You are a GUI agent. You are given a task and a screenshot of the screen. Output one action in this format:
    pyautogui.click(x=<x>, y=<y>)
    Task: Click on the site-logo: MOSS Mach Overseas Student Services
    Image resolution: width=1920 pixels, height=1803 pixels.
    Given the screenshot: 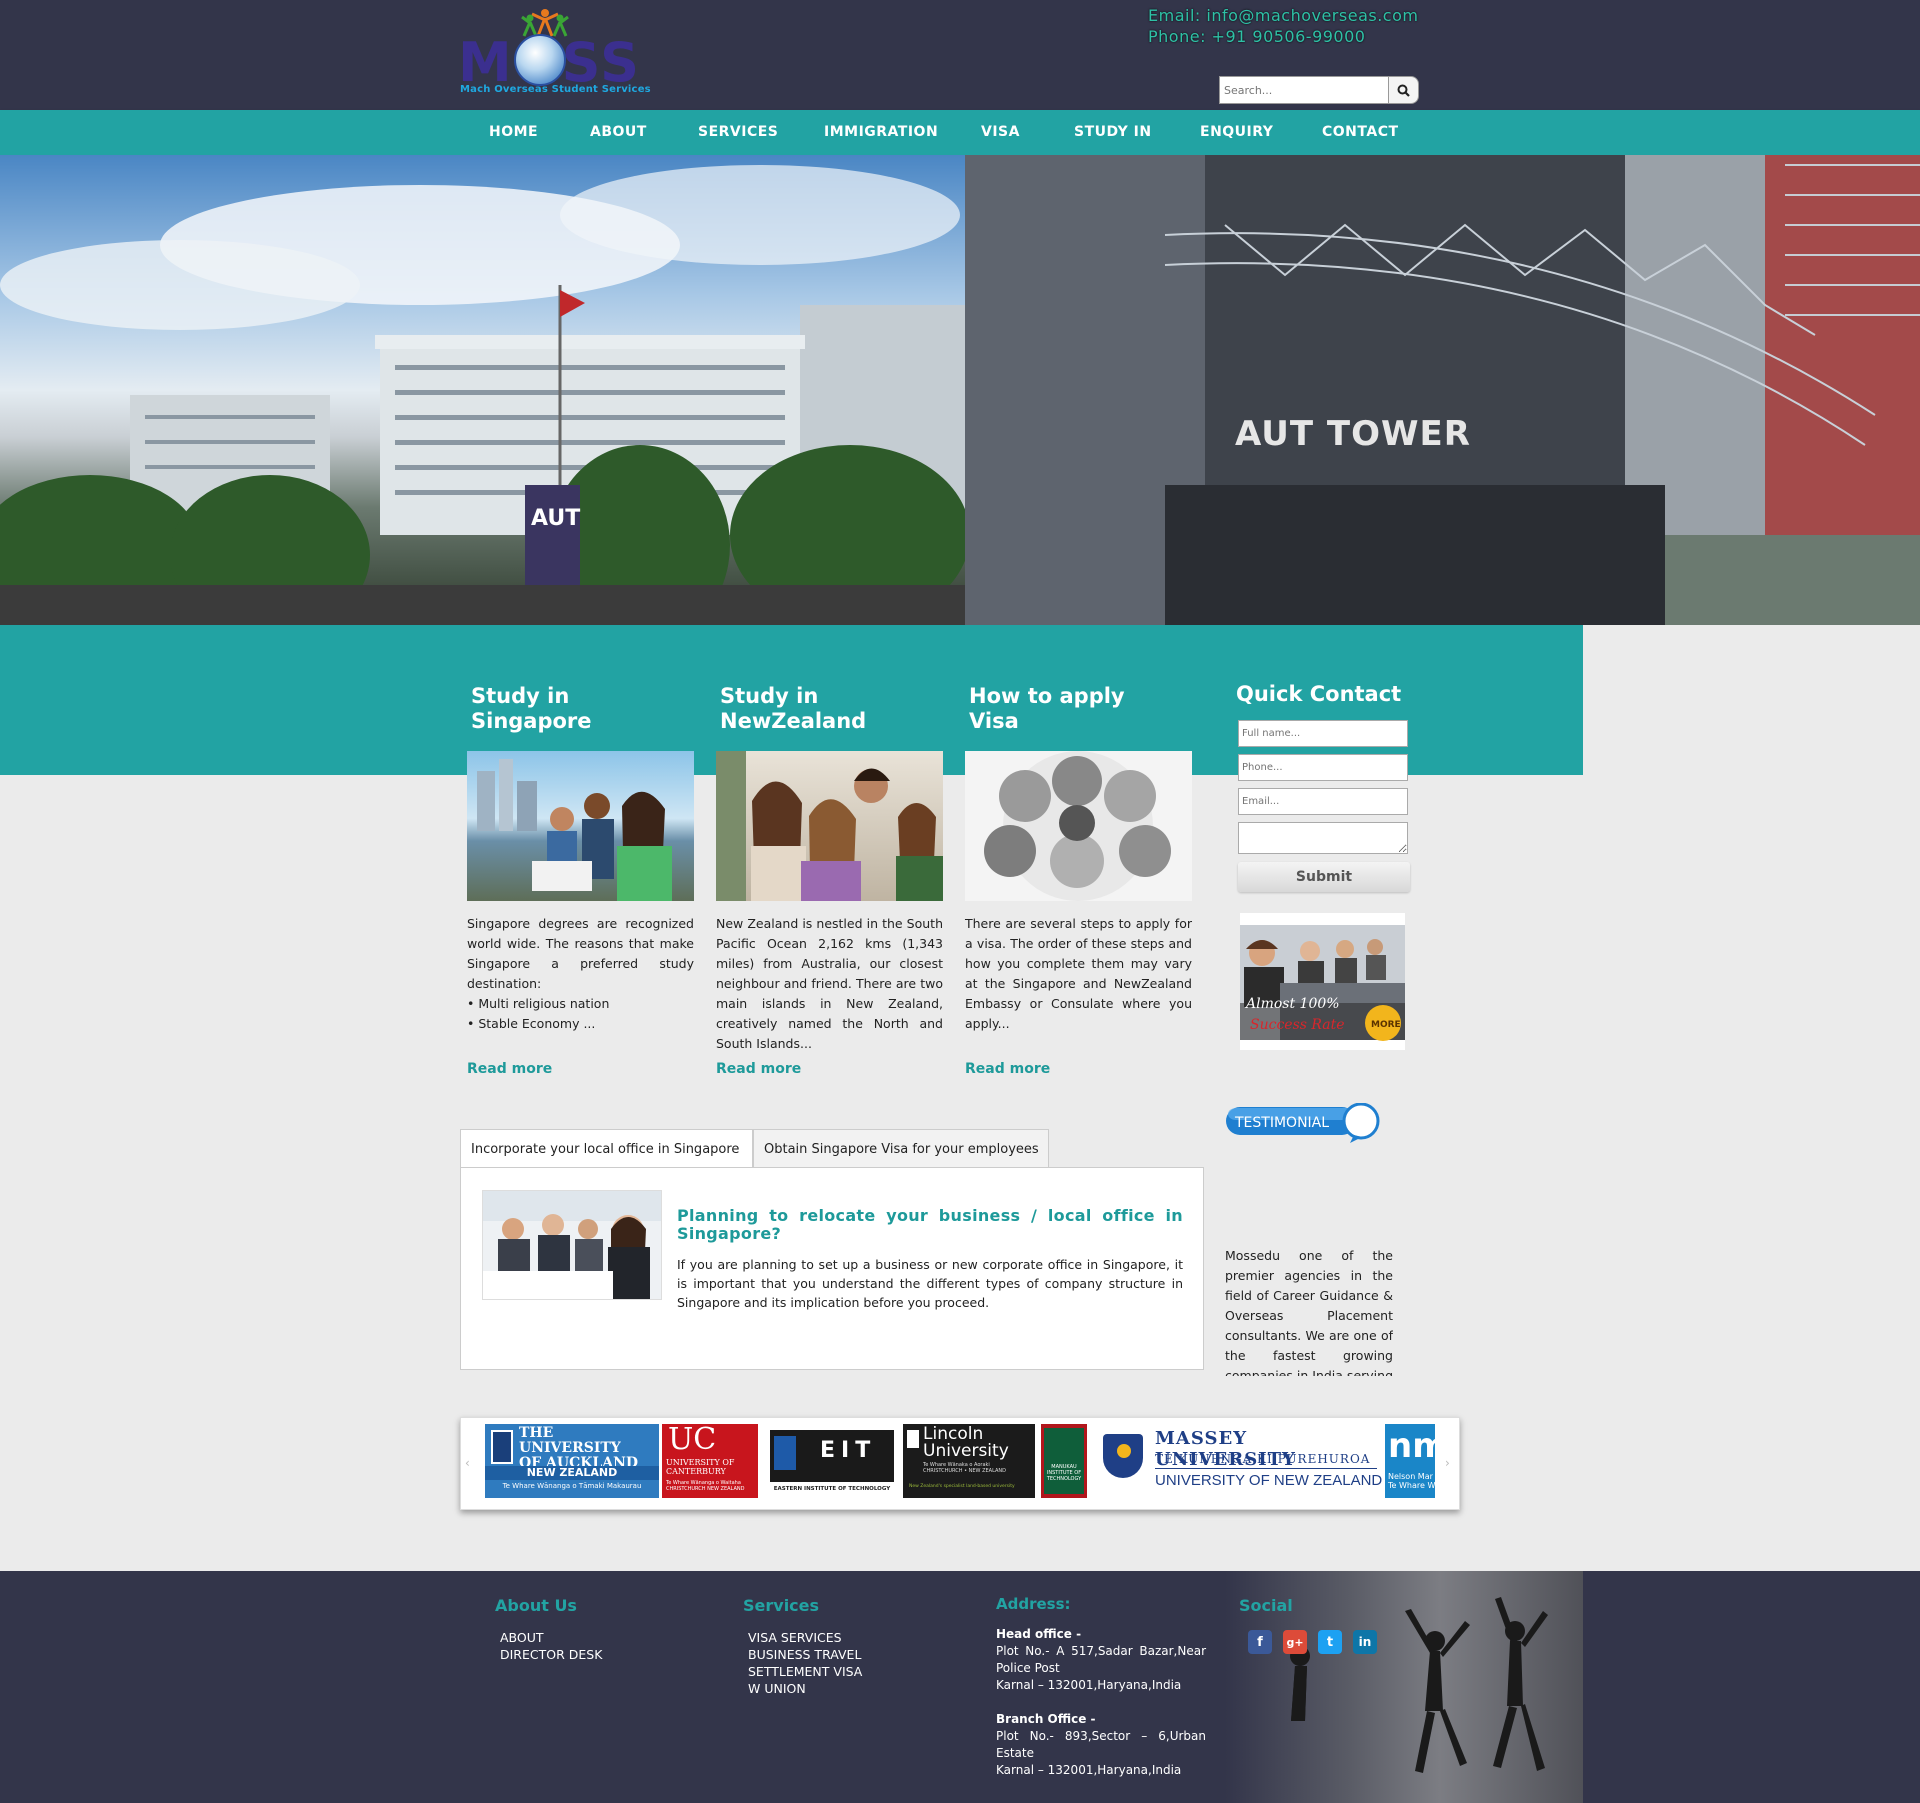 What is the action you would take?
    pyautogui.click(x=563, y=54)
    